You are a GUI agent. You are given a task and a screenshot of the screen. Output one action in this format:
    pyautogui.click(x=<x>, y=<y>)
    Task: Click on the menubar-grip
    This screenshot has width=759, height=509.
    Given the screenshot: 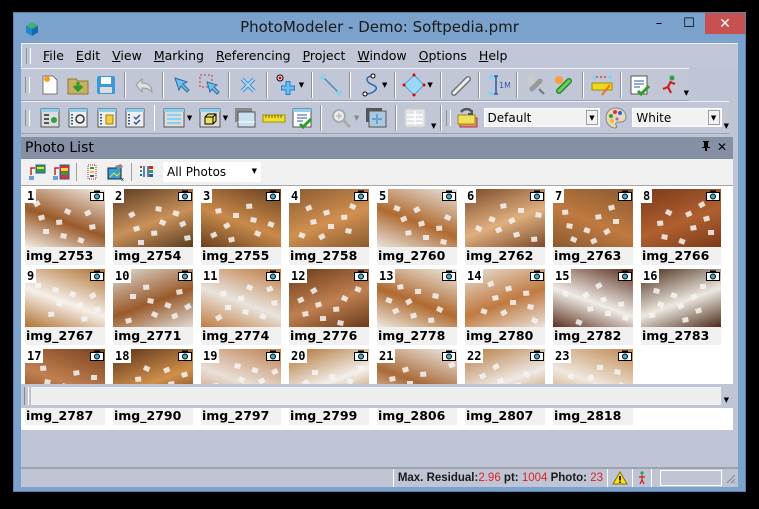 What is the action you would take?
    pyautogui.click(x=28, y=55)
    